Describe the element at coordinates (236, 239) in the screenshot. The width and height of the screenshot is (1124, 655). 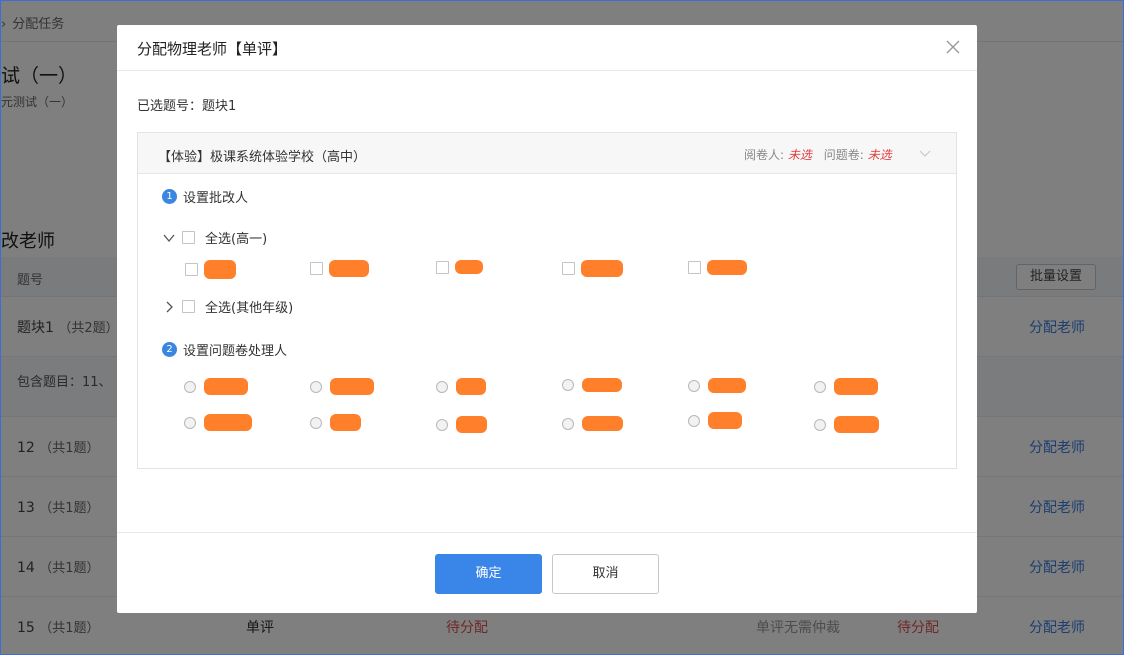
I see `group-label: 全选(高一)` at that location.